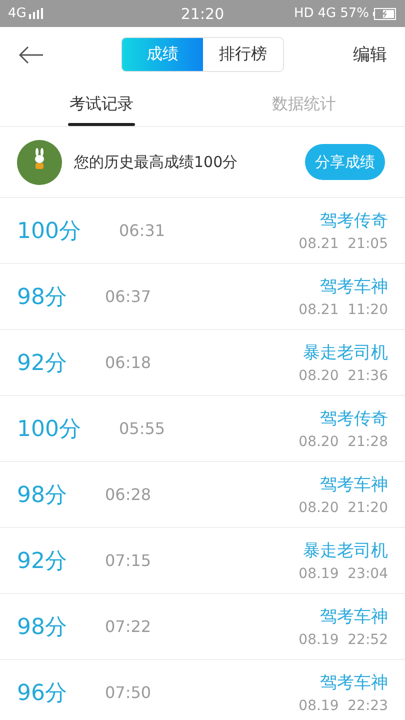 Image resolution: width=405 pixels, height=720 pixels. I want to click on back-icon, so click(31, 55).